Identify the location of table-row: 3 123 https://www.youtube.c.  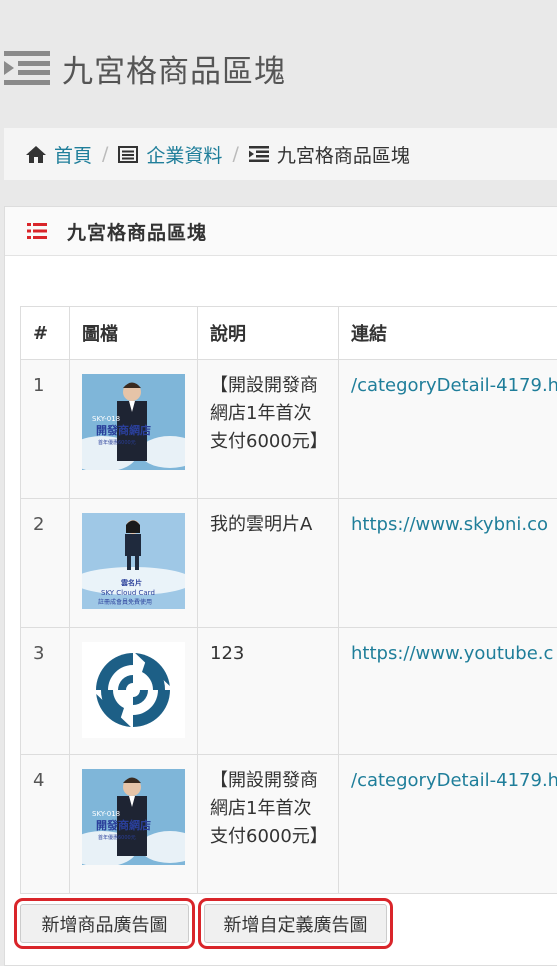
(288, 691).